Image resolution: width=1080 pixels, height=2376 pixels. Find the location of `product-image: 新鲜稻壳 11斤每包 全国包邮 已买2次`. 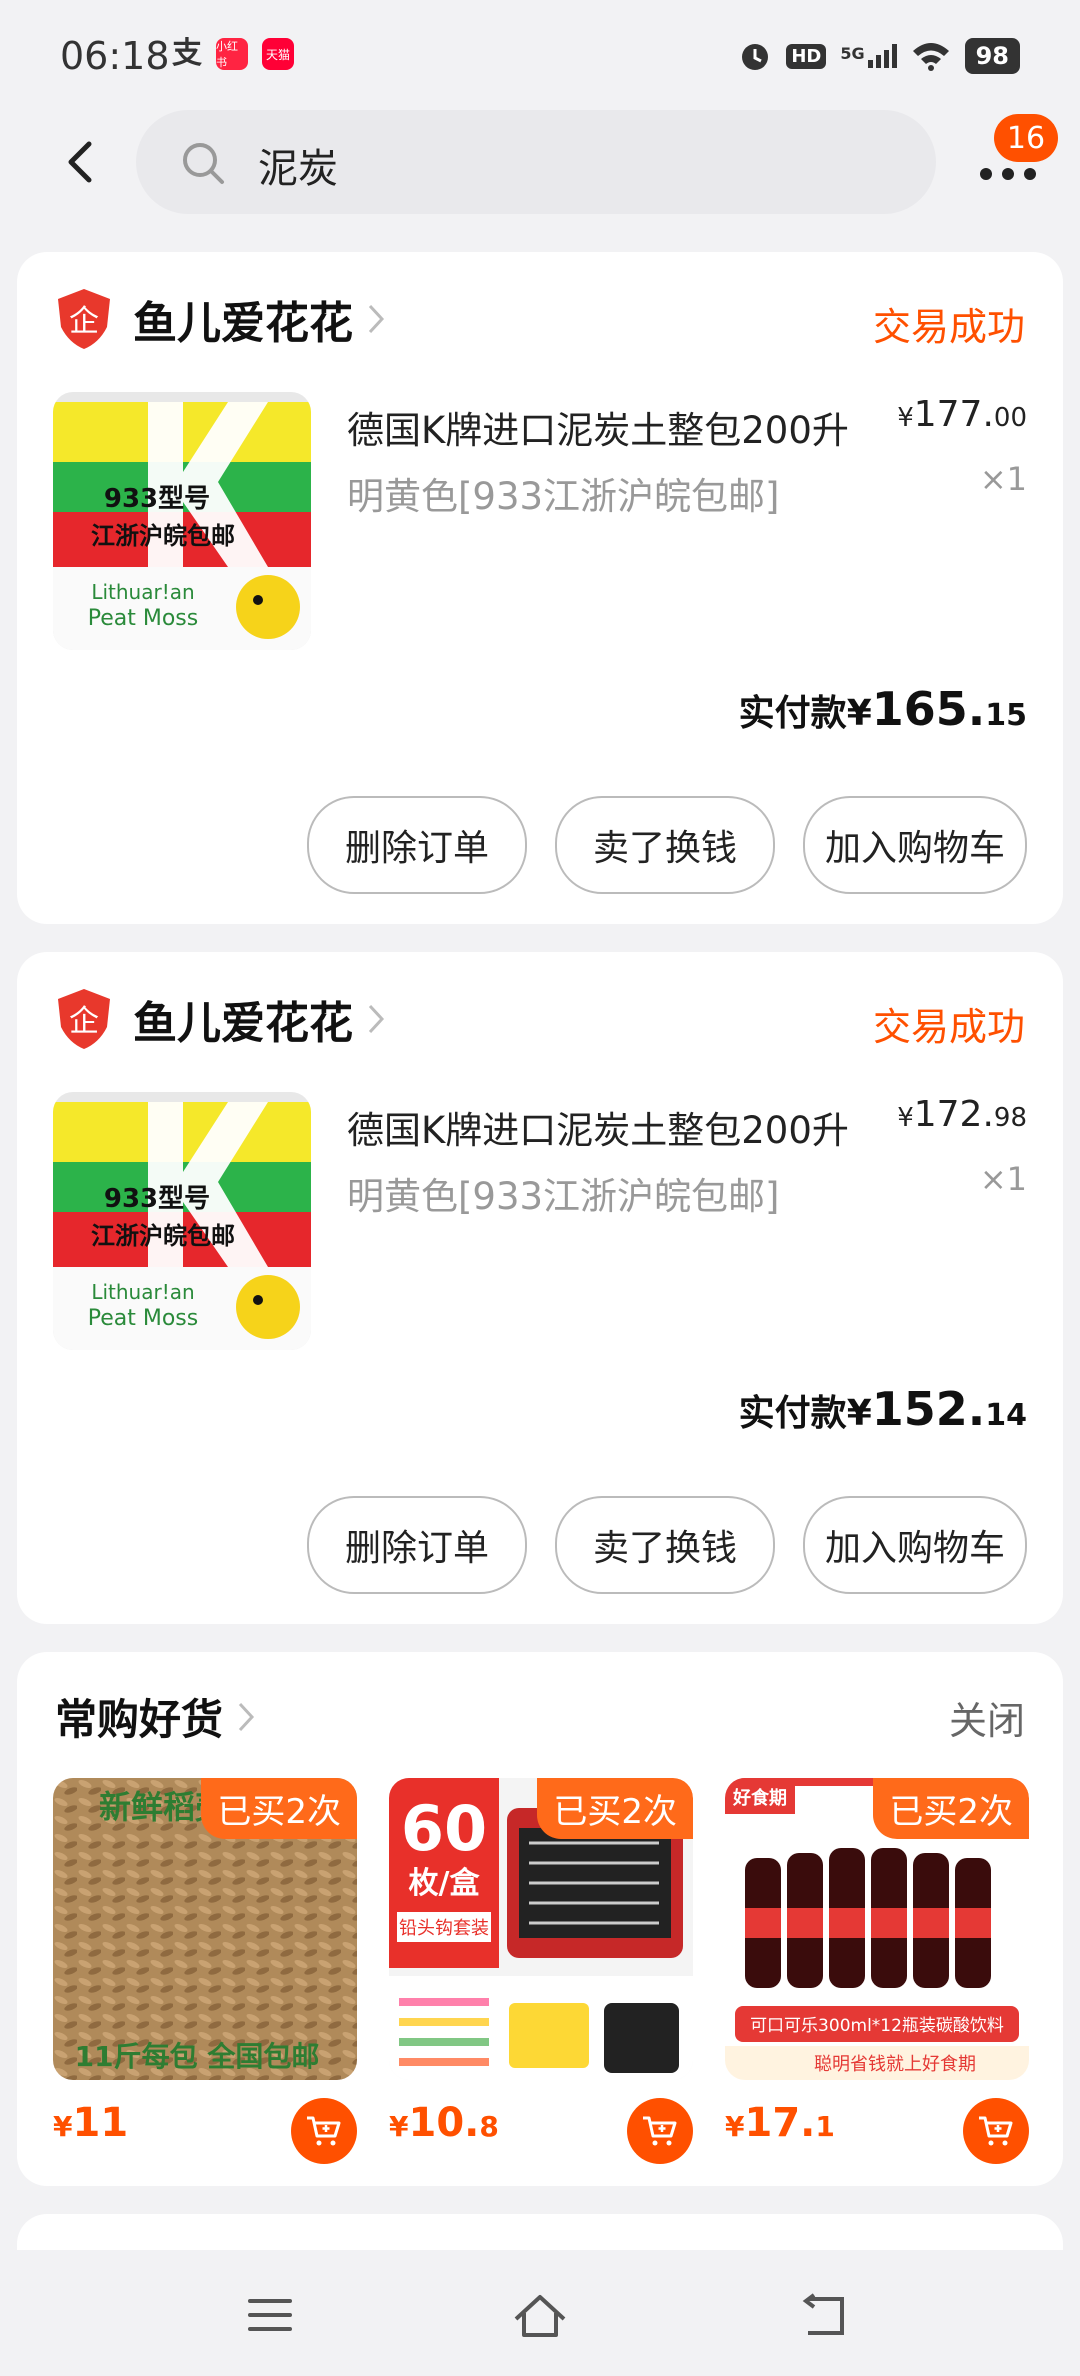

product-image: 新鲜稻壳 11斤每包 全国包邮 已买2次 is located at coordinates (205, 1929).